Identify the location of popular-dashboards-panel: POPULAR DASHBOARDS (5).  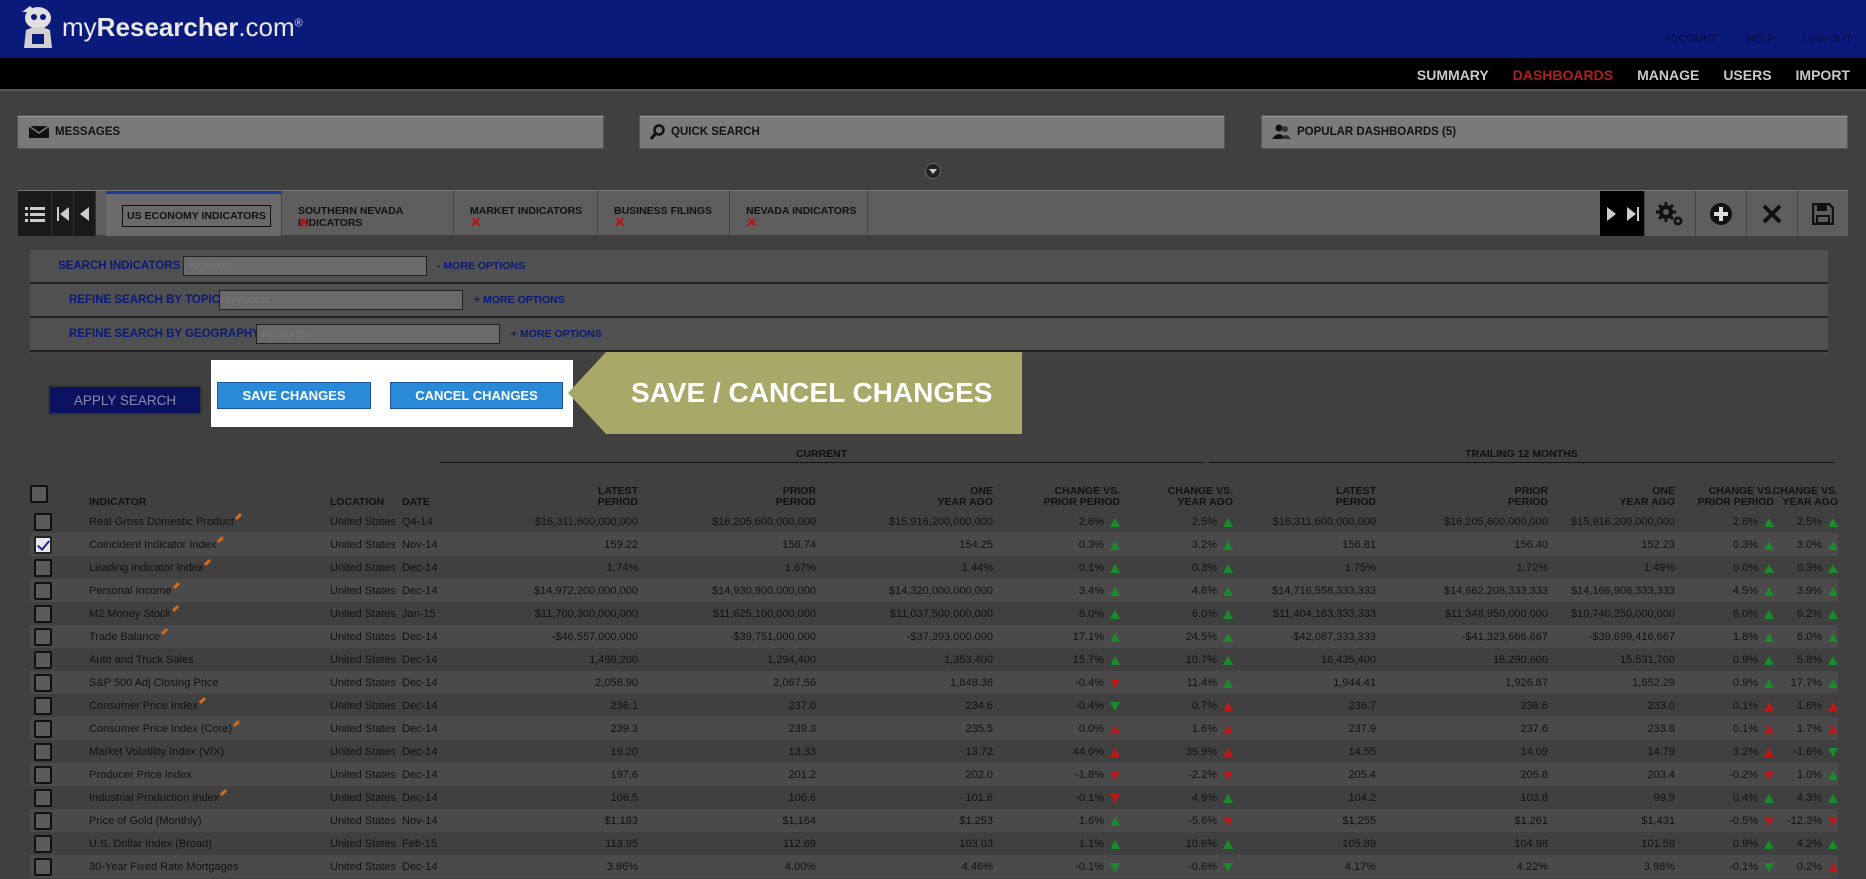
(1554, 132).